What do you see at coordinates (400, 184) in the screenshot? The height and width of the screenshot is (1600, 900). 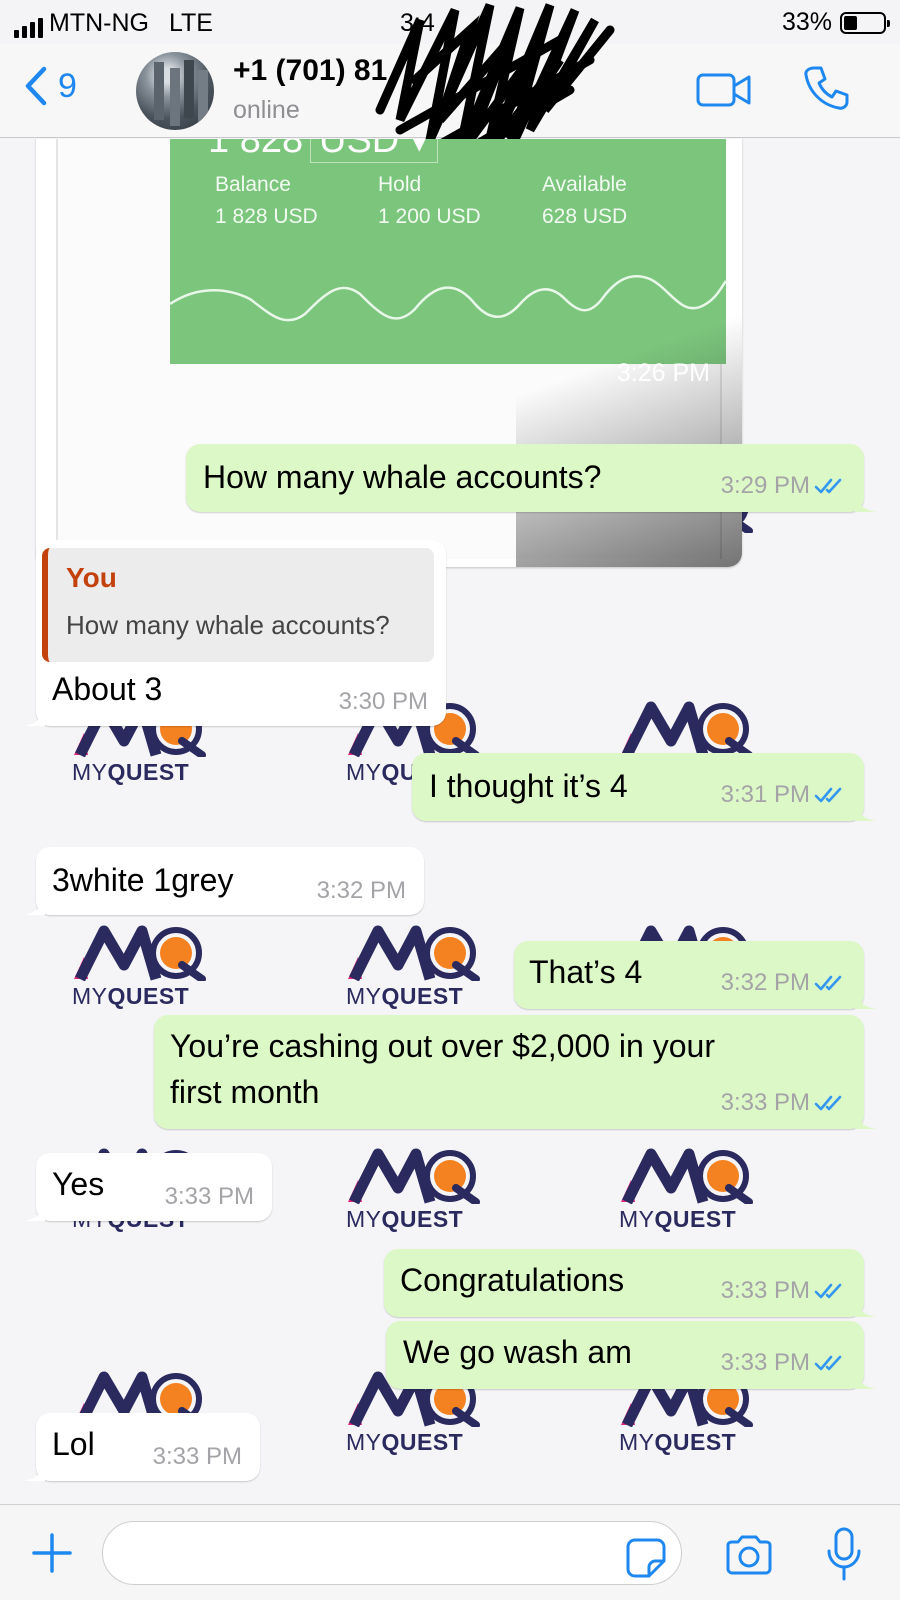 I see `hold-label: Hold` at bounding box center [400, 184].